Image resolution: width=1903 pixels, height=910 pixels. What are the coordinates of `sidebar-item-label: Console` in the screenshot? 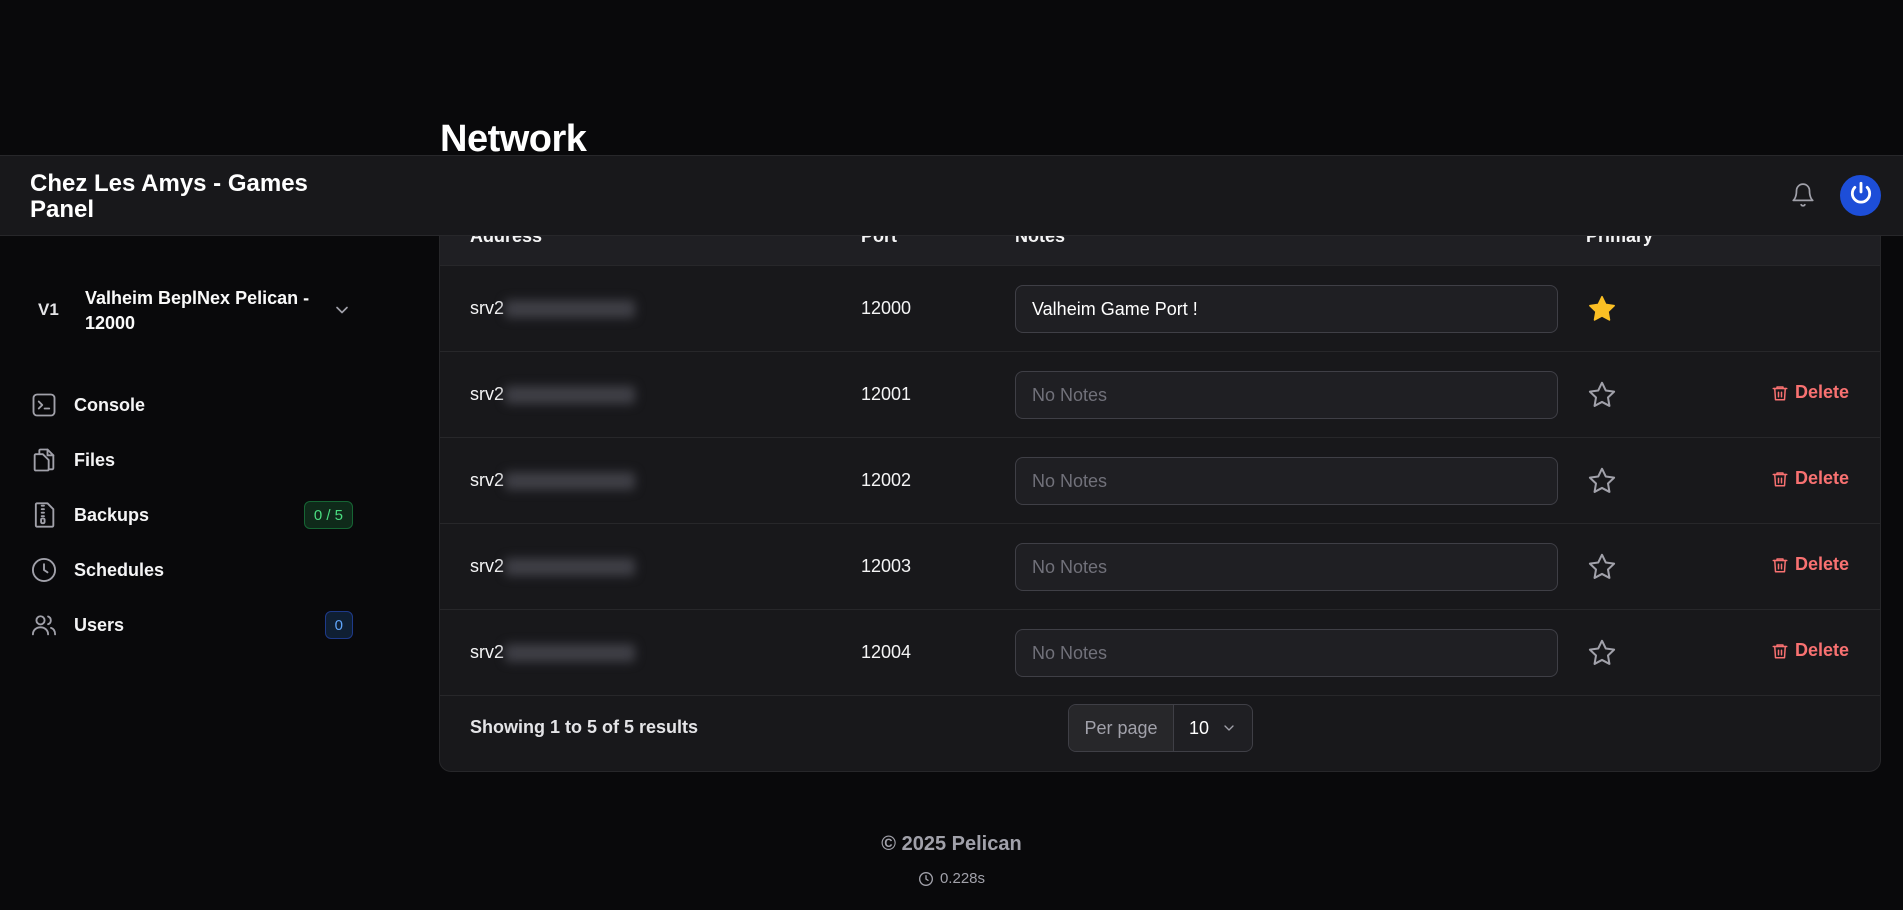 It's located at (110, 404).